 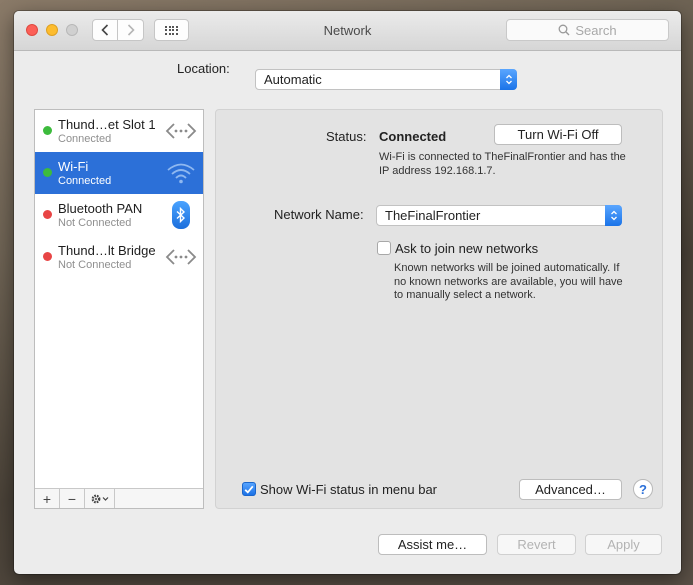 I want to click on help-button: ?, so click(x=643, y=489).